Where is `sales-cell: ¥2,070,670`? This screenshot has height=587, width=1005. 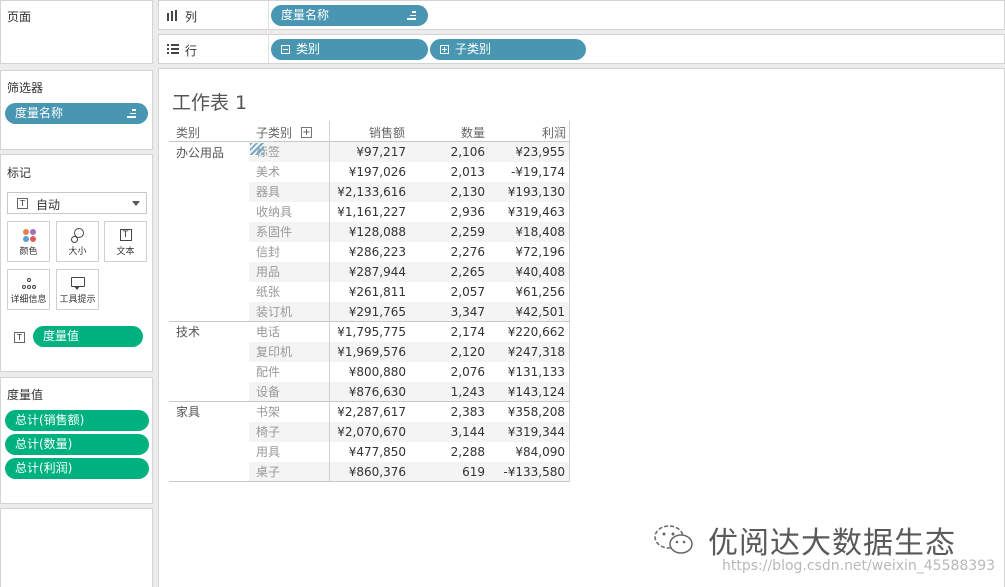
sales-cell: ¥2,070,670 is located at coordinates (368, 432).